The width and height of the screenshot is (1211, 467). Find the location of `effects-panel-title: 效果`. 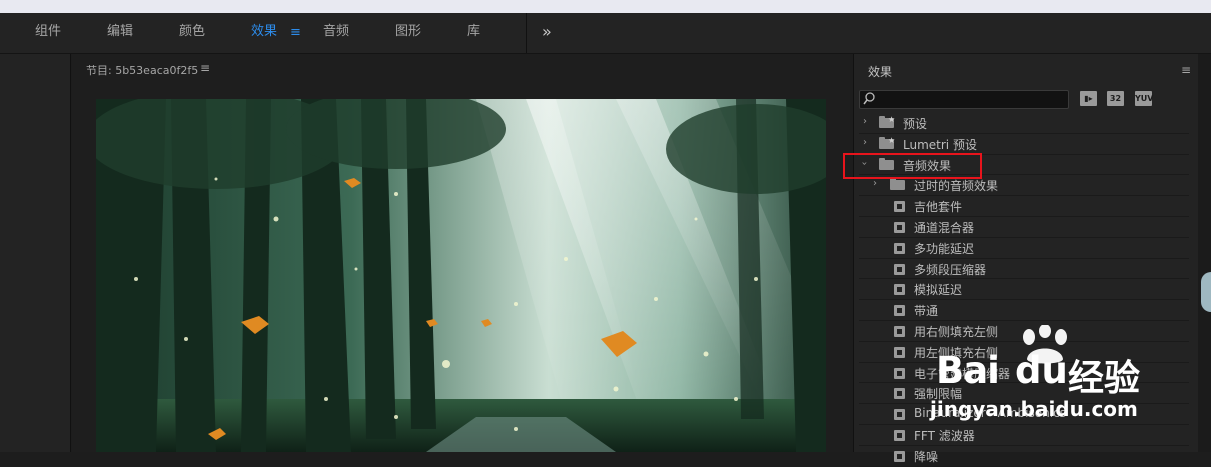

effects-panel-title: 效果 is located at coordinates (880, 71).